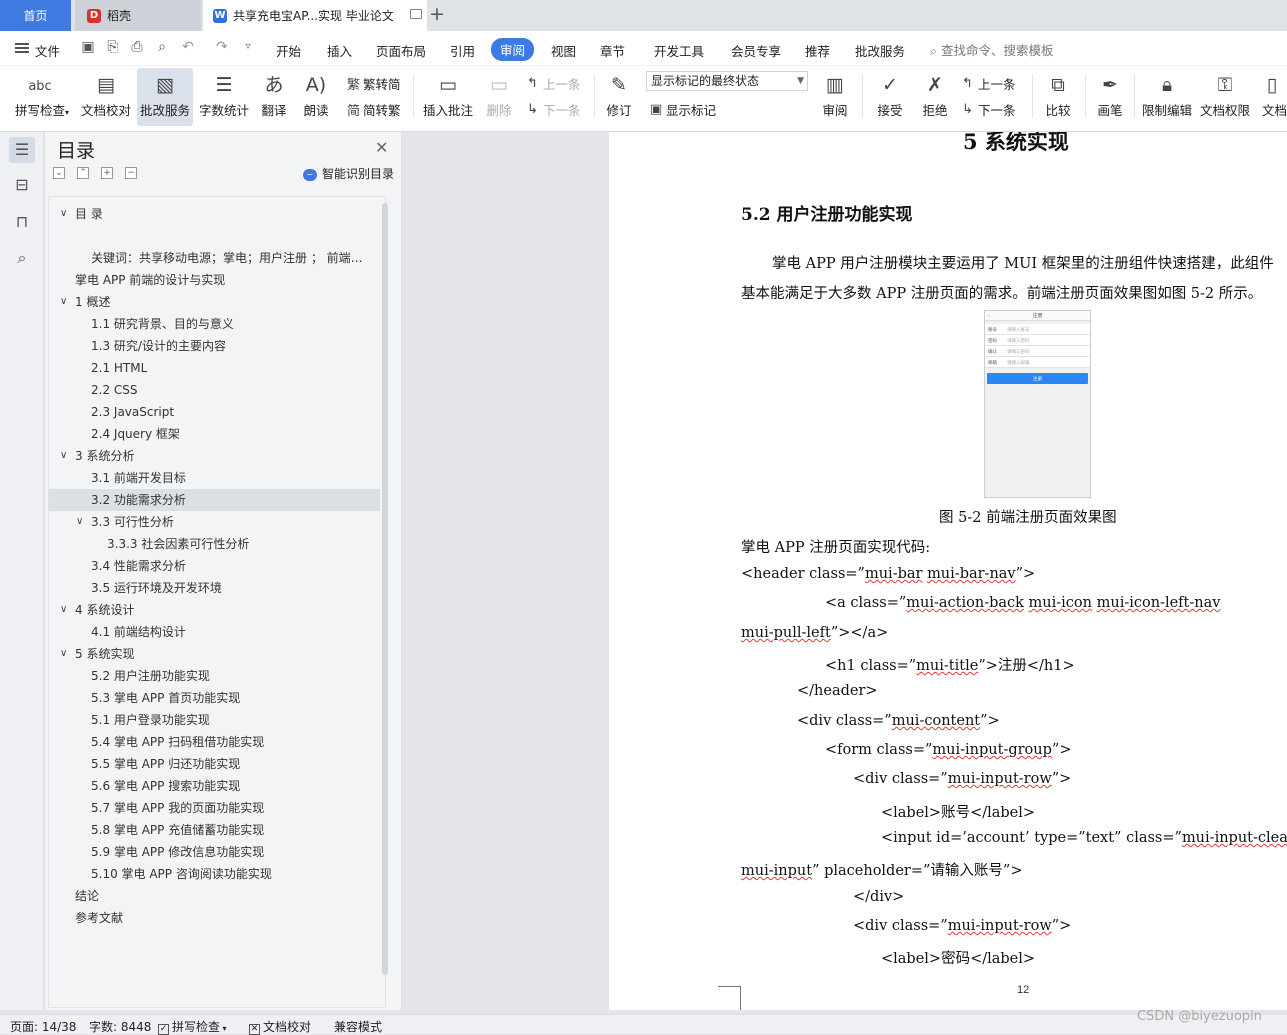 The height and width of the screenshot is (1035, 1287). I want to click on toc-item: 5.3 掌电 APP 首页功能实现, so click(214, 698).